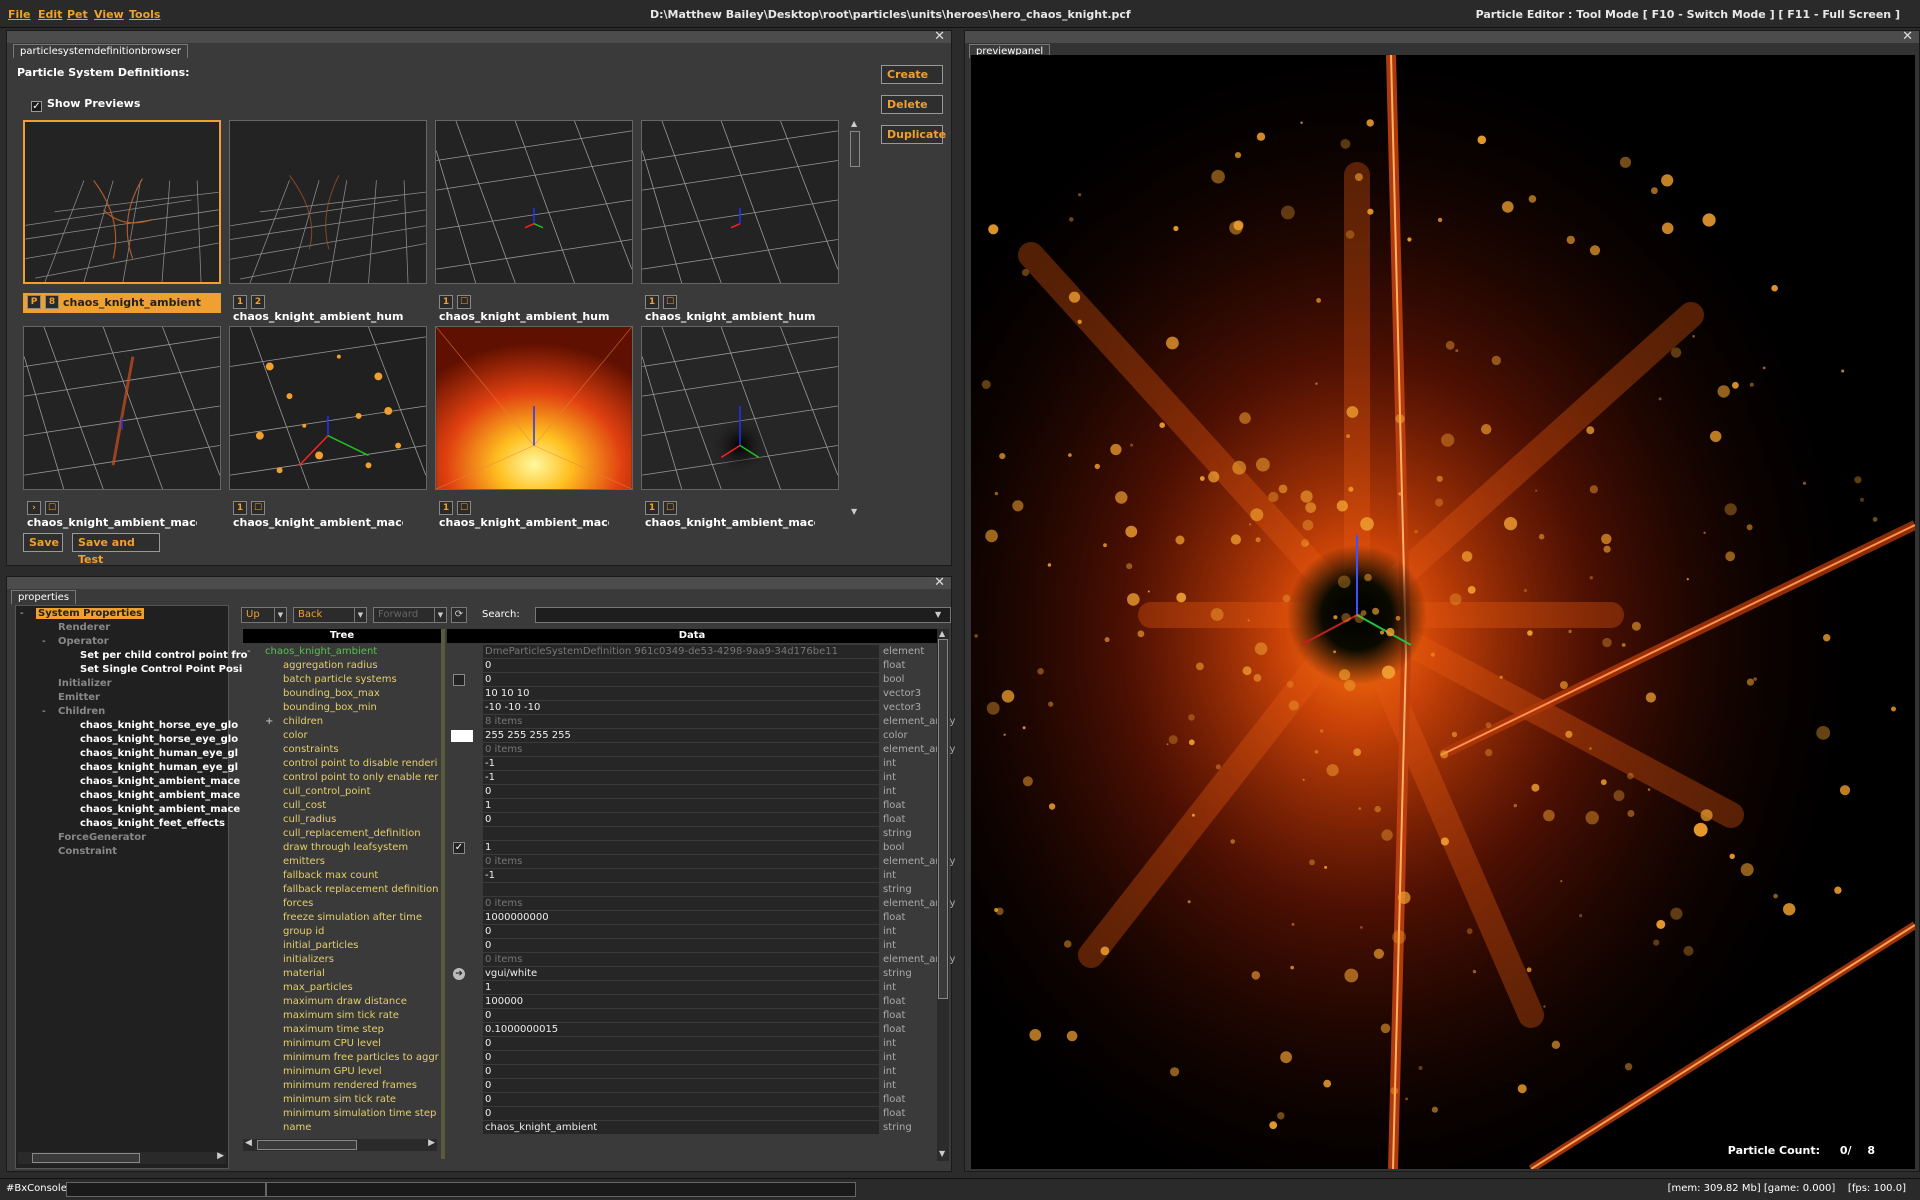 This screenshot has height=1200, width=1920. What do you see at coordinates (681, 1001) in the screenshot?
I see `property-value: 100000` at bounding box center [681, 1001].